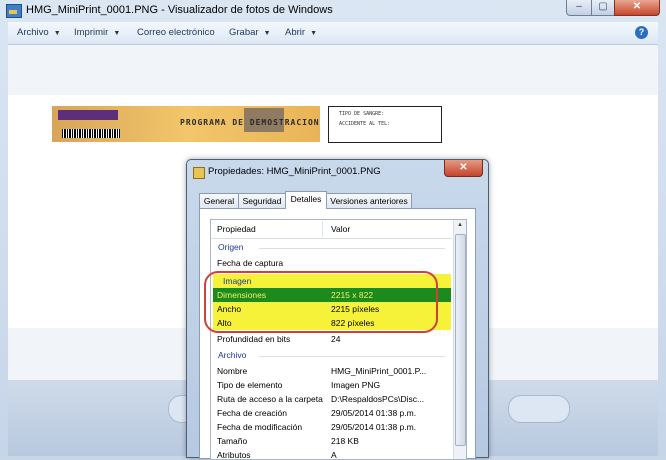 The width and height of the screenshot is (666, 460). What do you see at coordinates (295, 32) in the screenshot?
I see `menu-abrir-label: Abrir` at bounding box center [295, 32].